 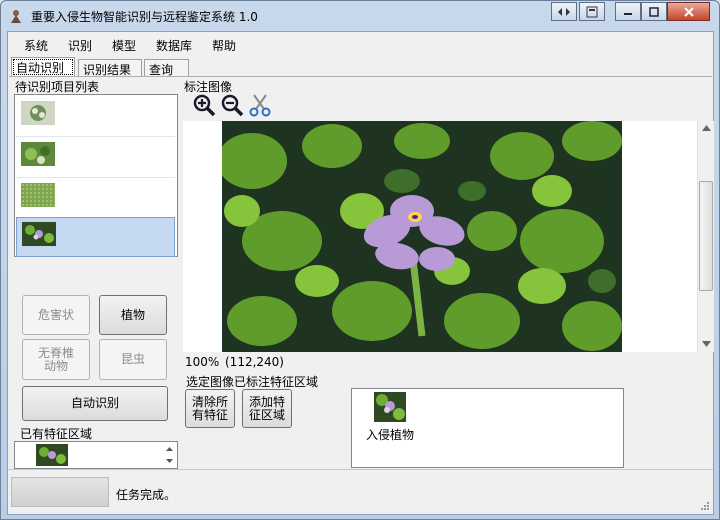 I want to click on feature-region-label: 入侵植物, so click(x=390, y=435).